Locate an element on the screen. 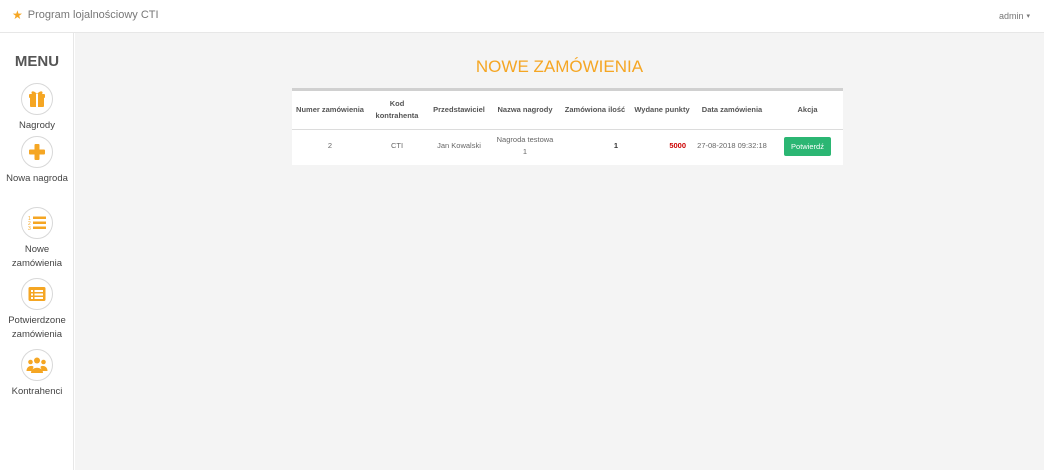  column-header-representative: Przedstawiciel is located at coordinates (459, 110).